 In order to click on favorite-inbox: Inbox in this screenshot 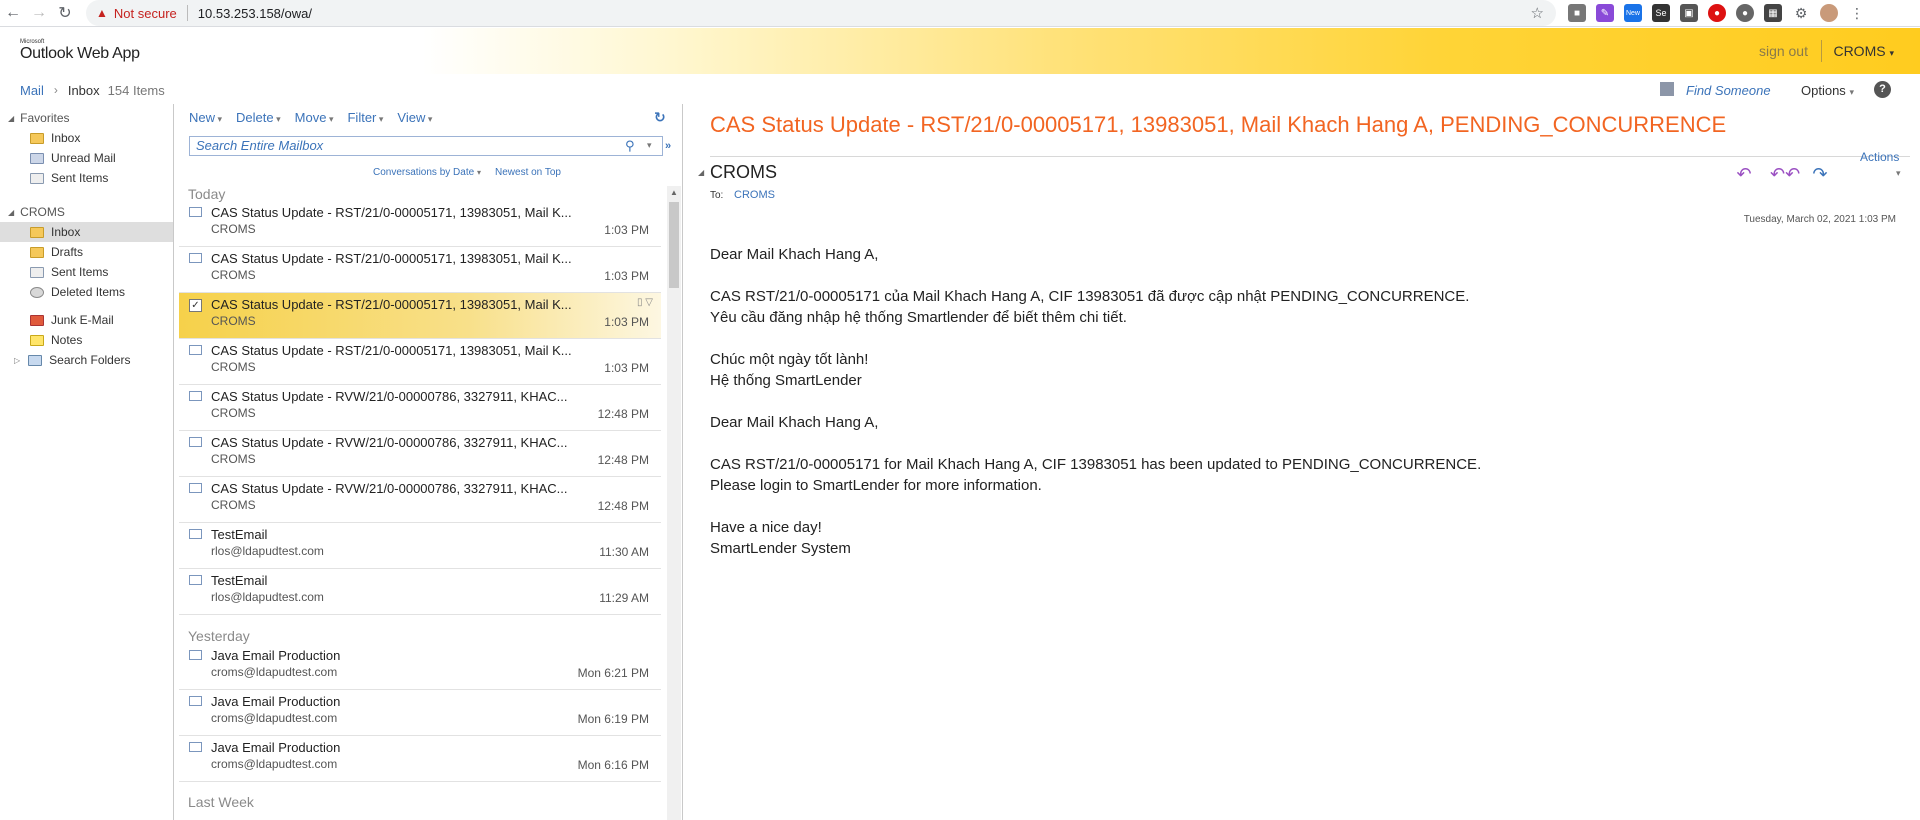, I will do `click(86, 138)`.